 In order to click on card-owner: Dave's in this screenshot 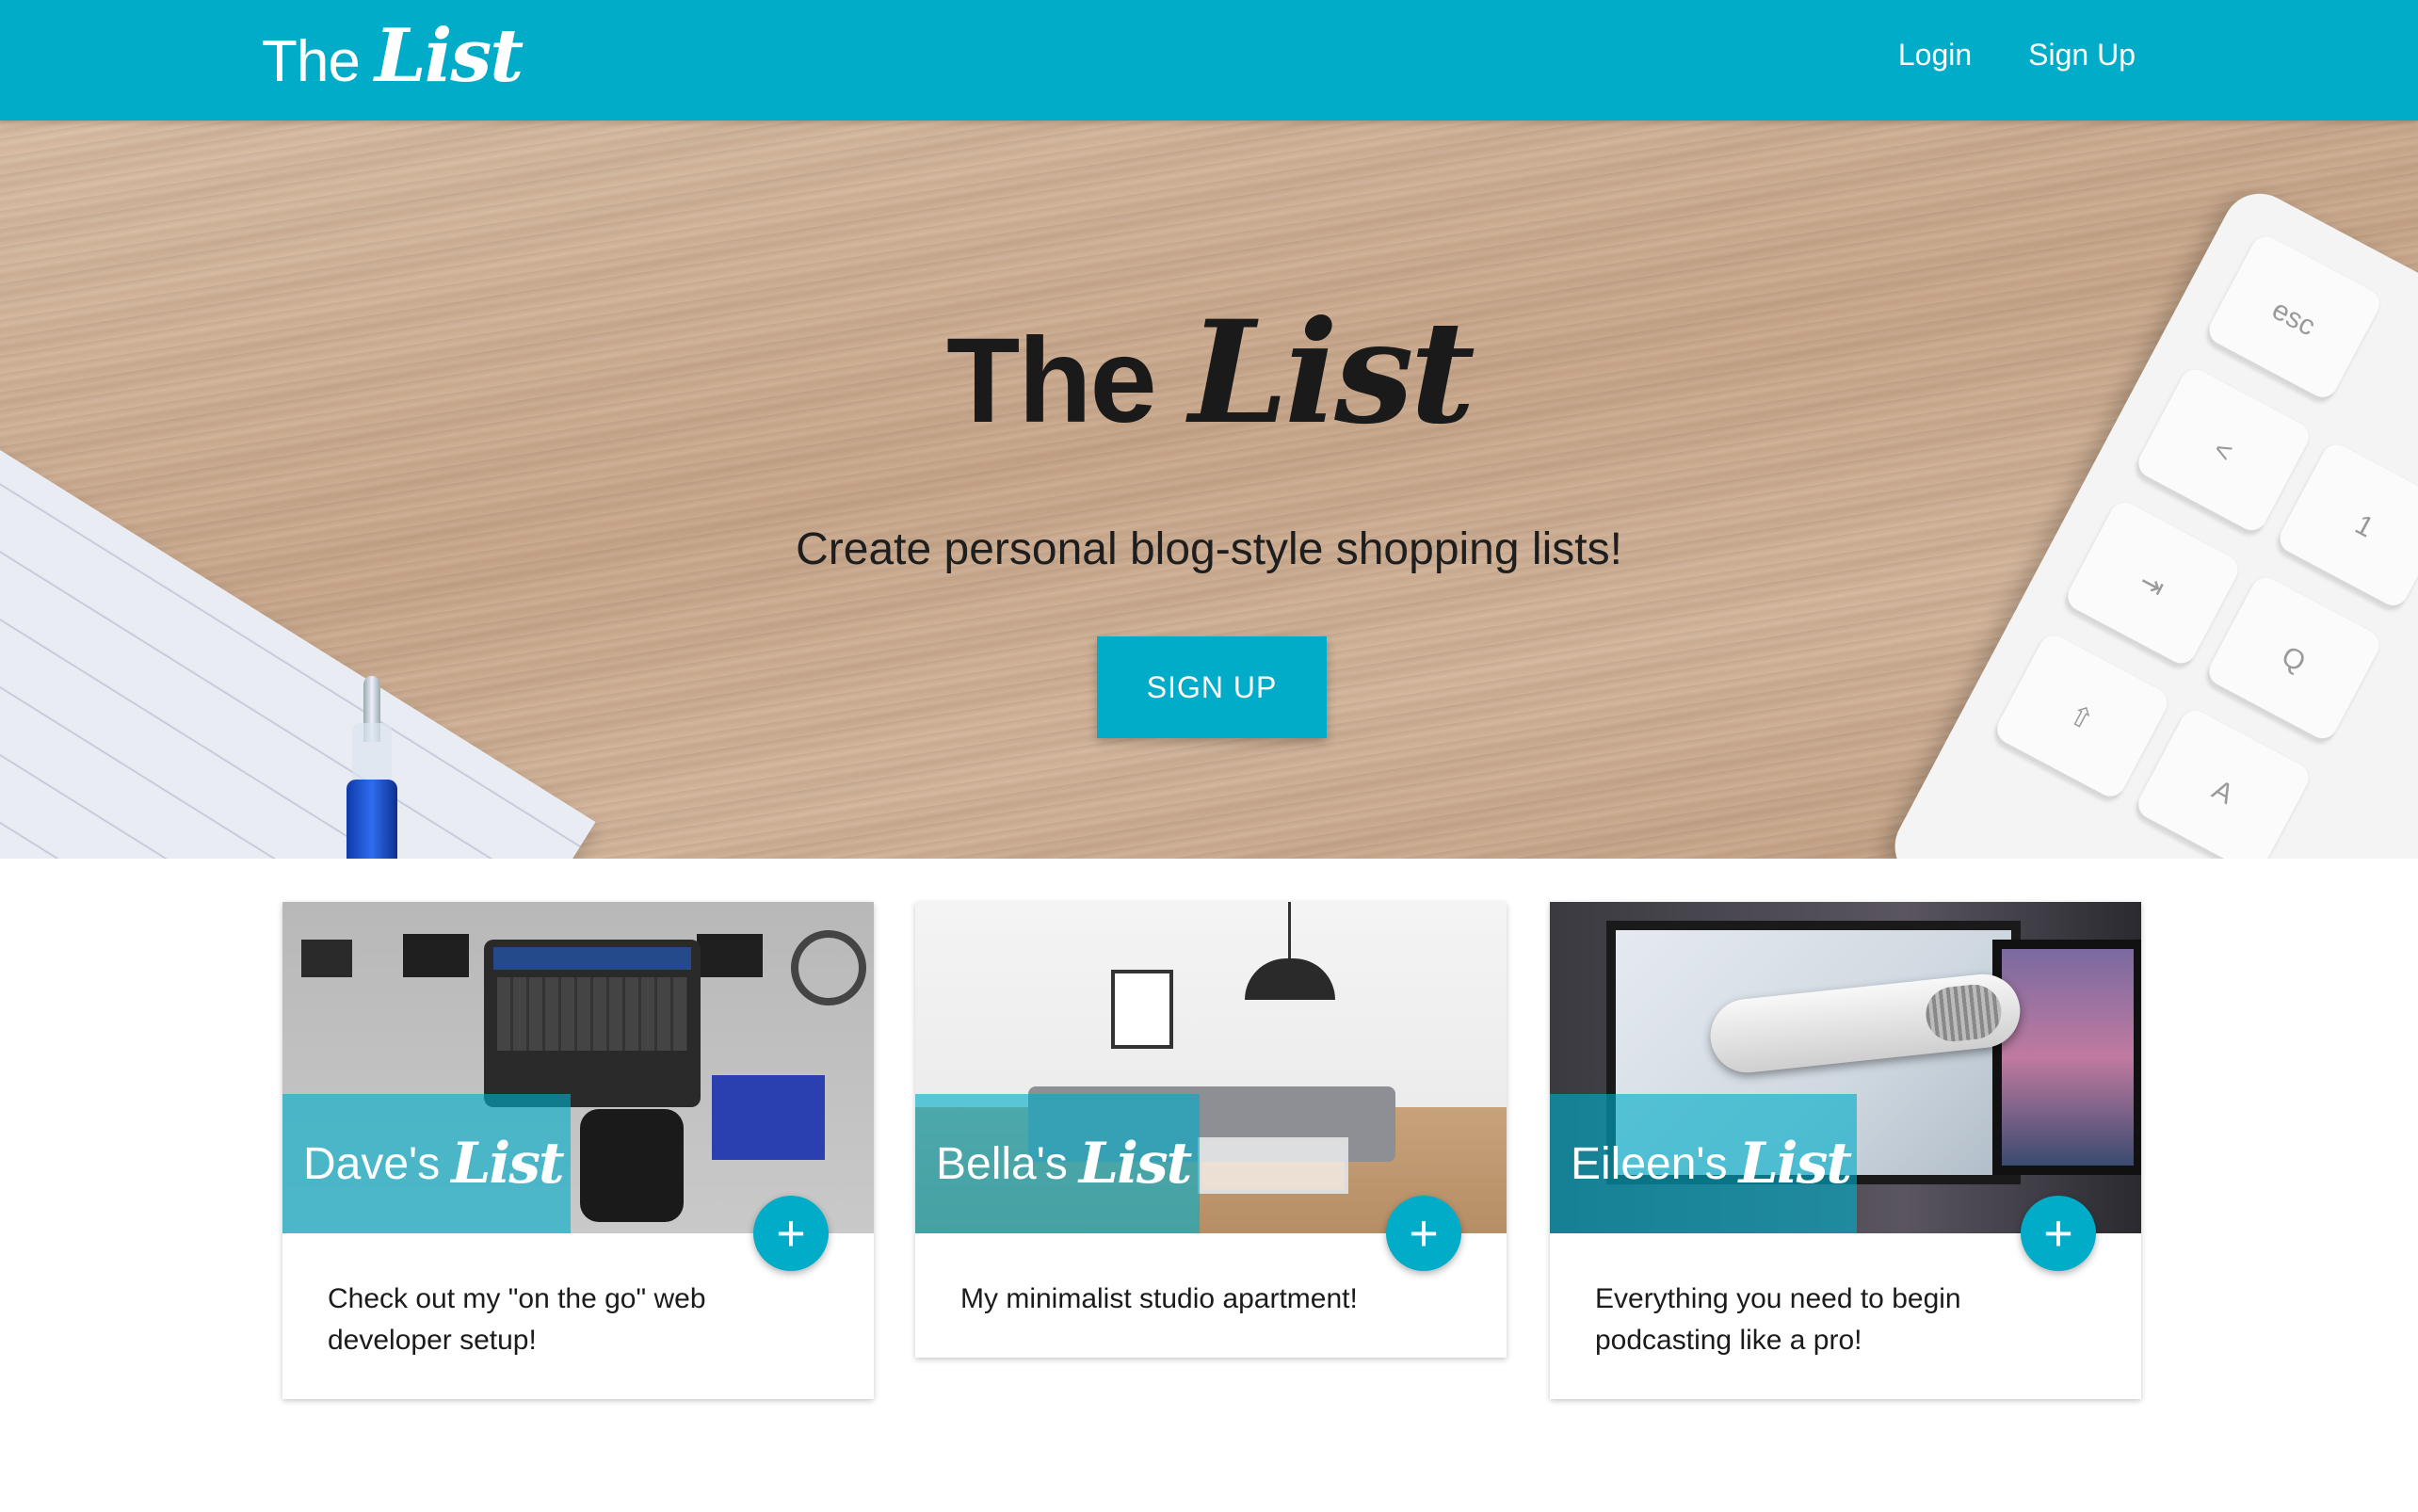, I will do `click(372, 1163)`.